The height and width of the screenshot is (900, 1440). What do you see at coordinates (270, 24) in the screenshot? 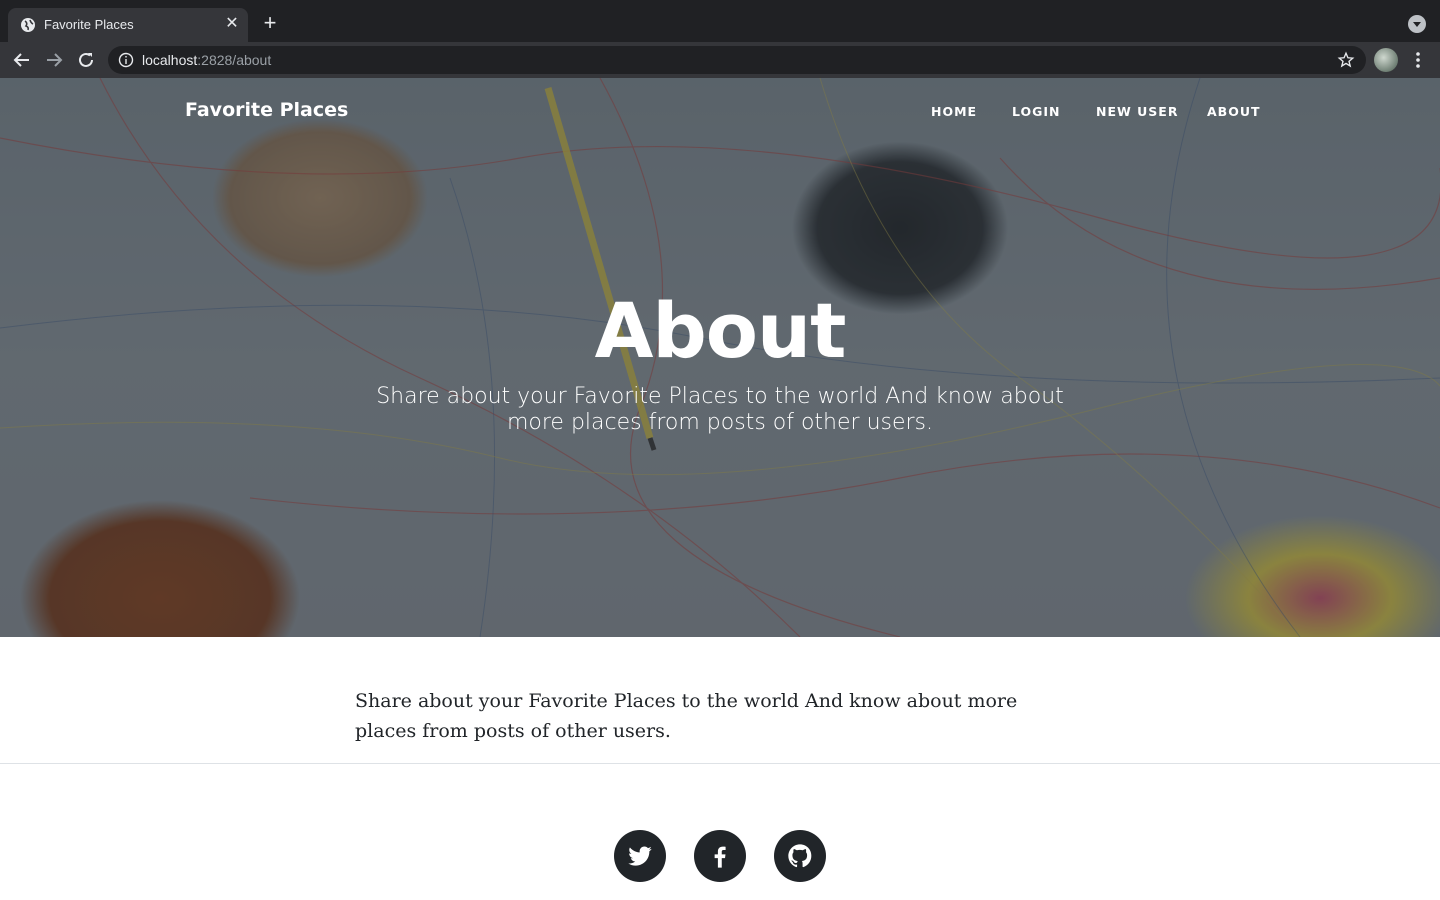
I see `new-tab-icon: +` at bounding box center [270, 24].